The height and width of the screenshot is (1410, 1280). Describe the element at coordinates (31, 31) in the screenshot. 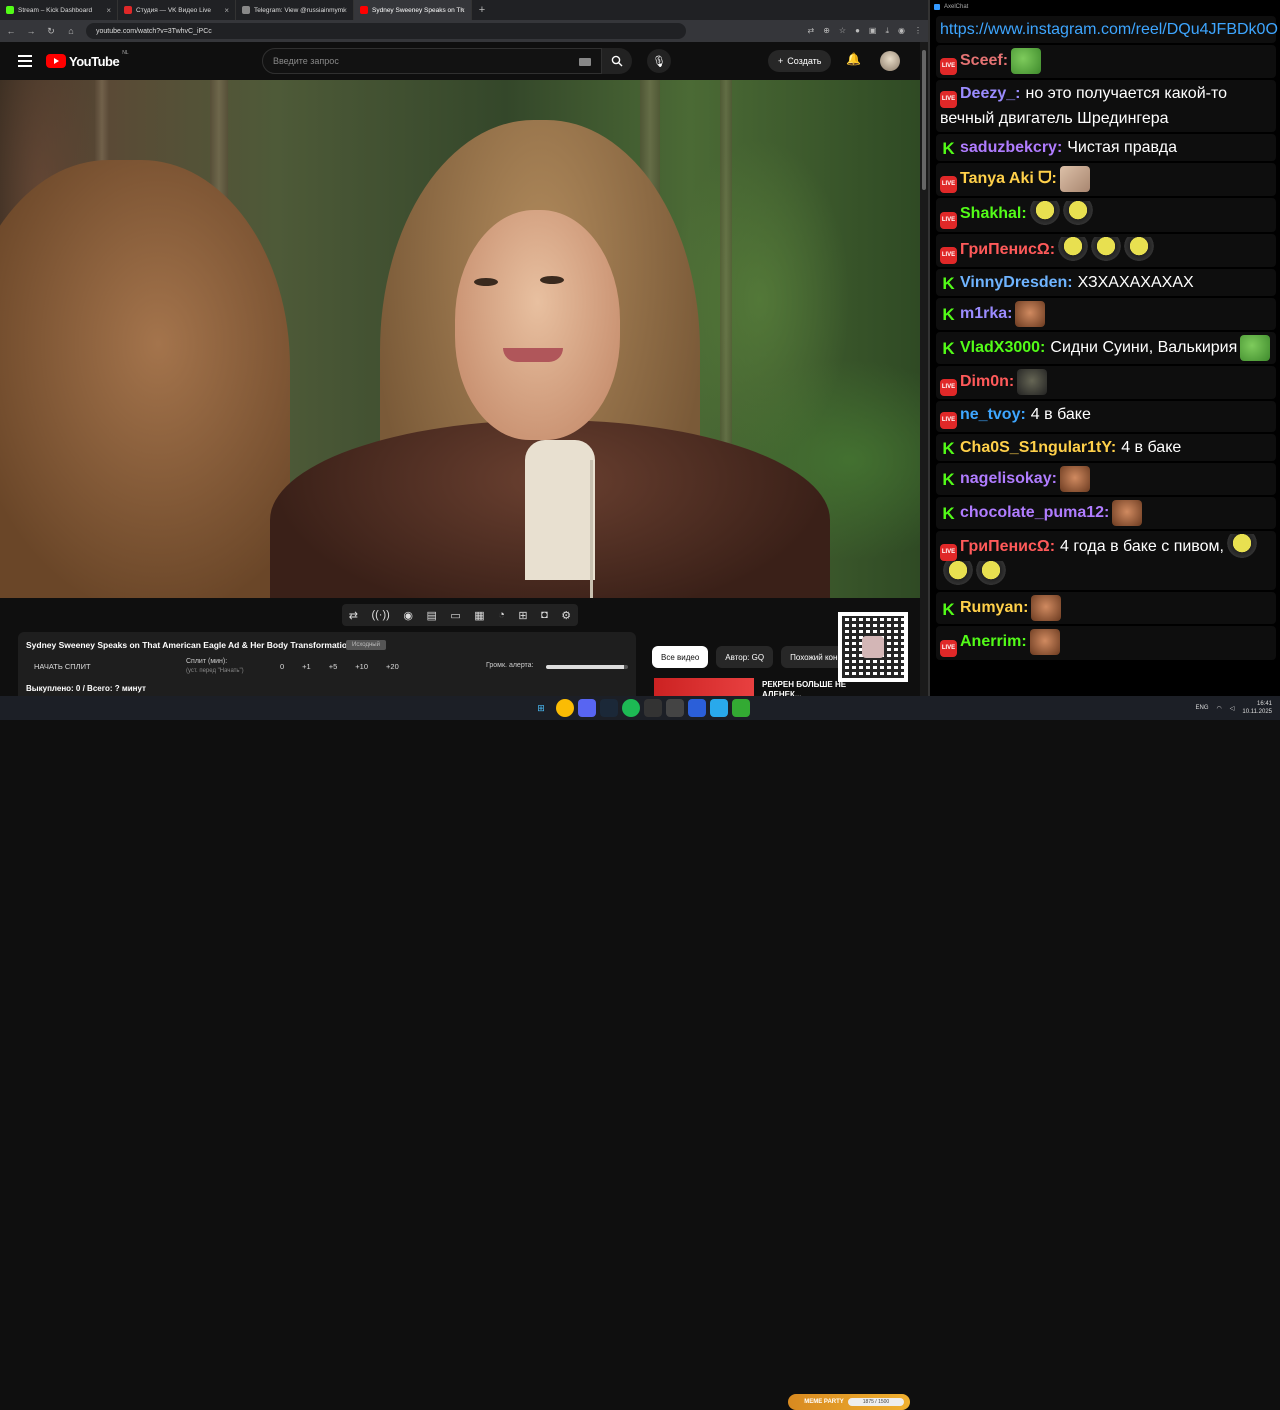

I see `forward-icon: →` at that location.